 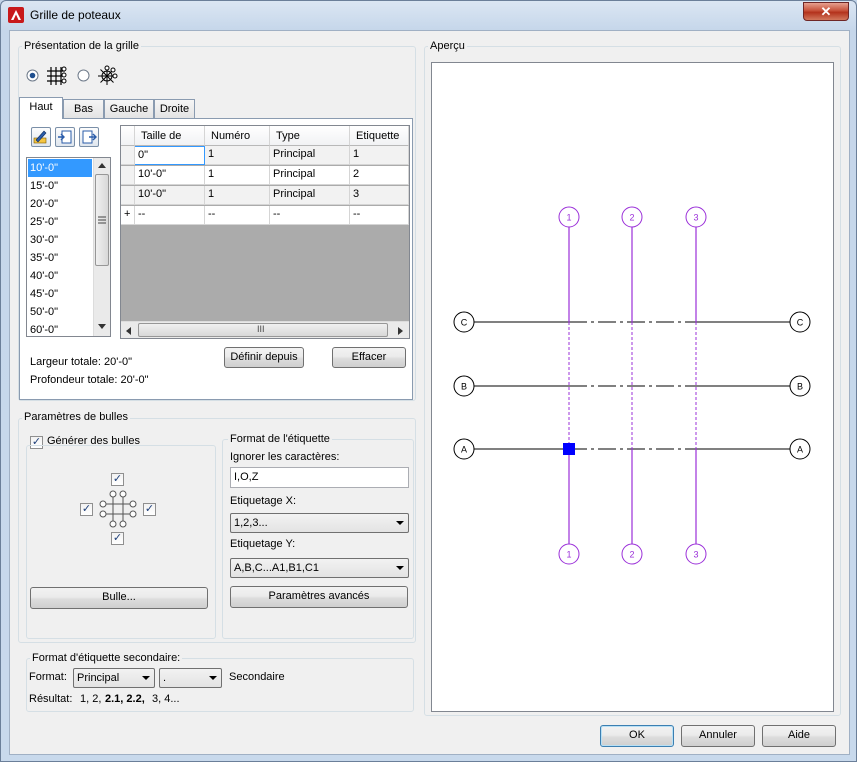 I want to click on size-list-item: 10'-0", so click(x=60, y=168).